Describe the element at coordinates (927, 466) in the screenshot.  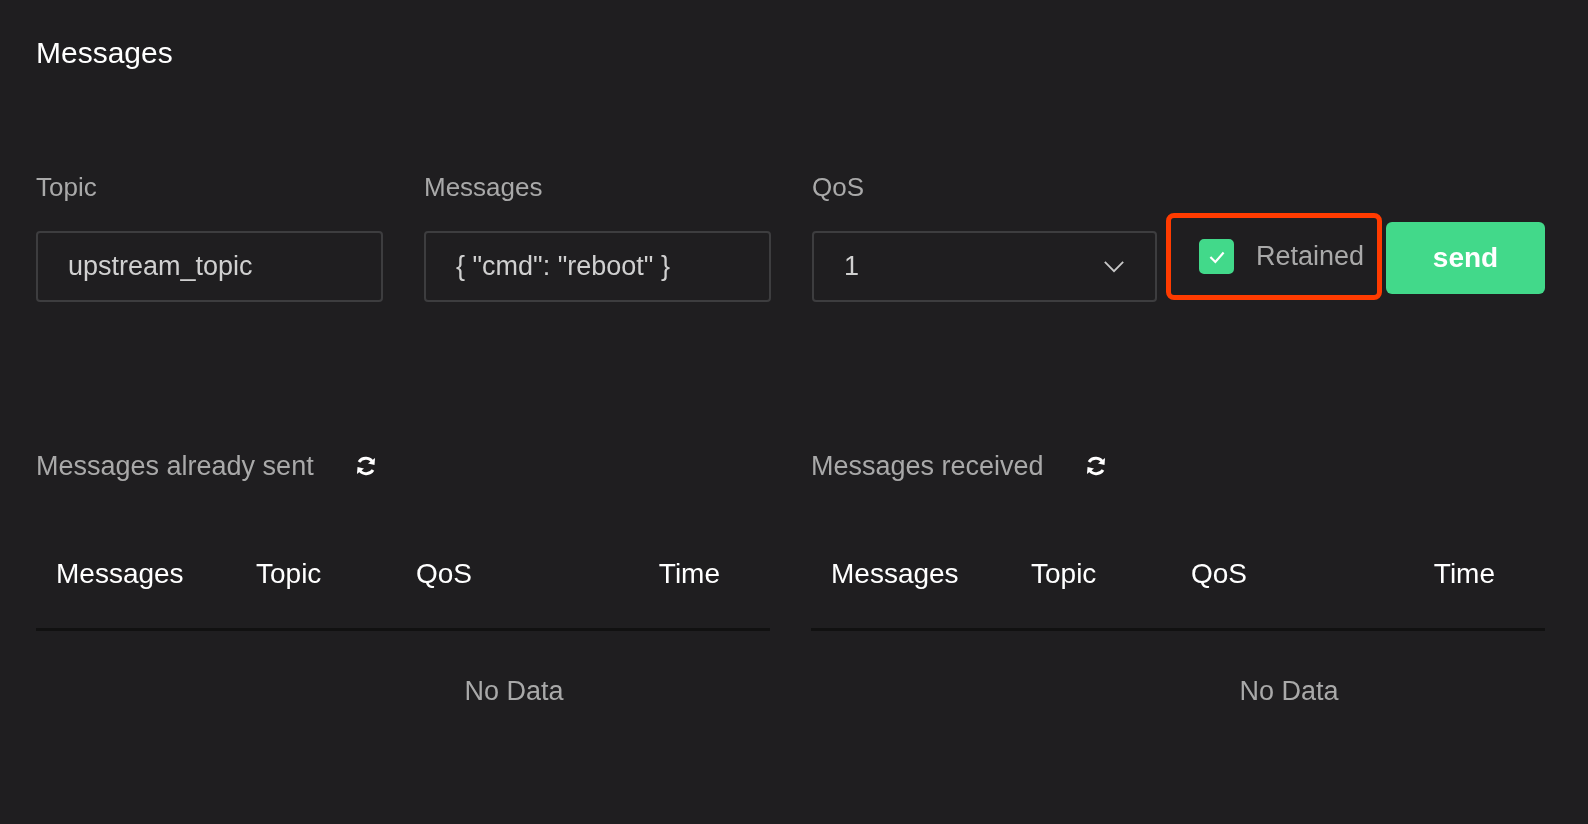
I see `section-title: Messages received` at that location.